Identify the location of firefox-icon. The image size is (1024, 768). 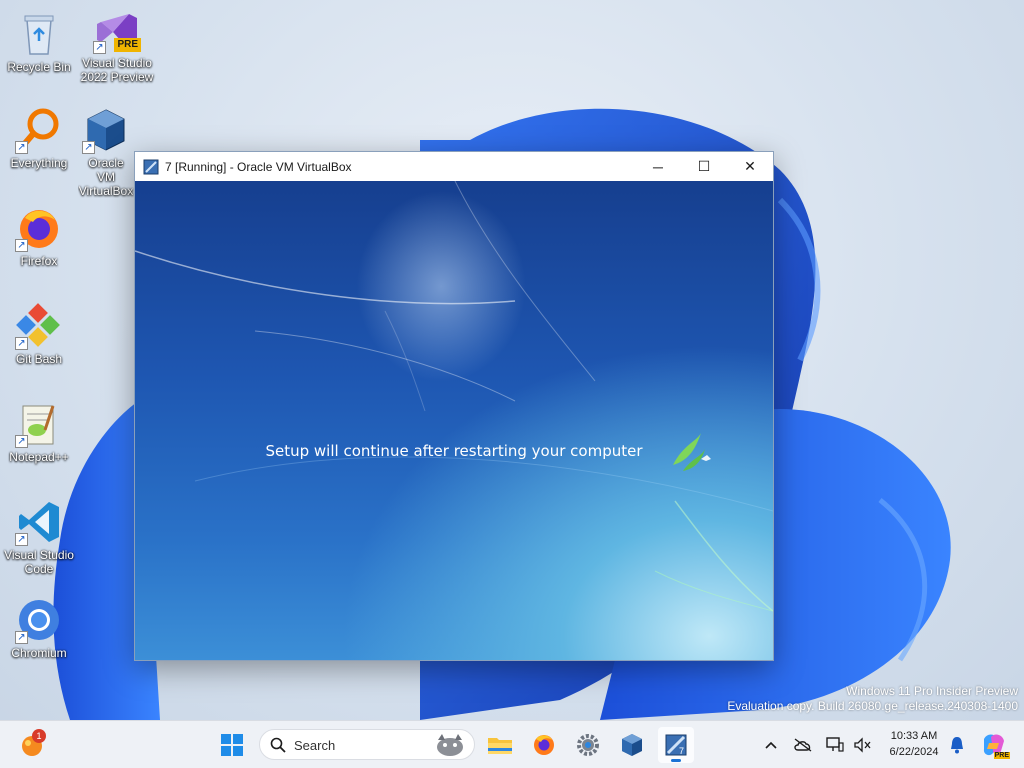
(544, 745).